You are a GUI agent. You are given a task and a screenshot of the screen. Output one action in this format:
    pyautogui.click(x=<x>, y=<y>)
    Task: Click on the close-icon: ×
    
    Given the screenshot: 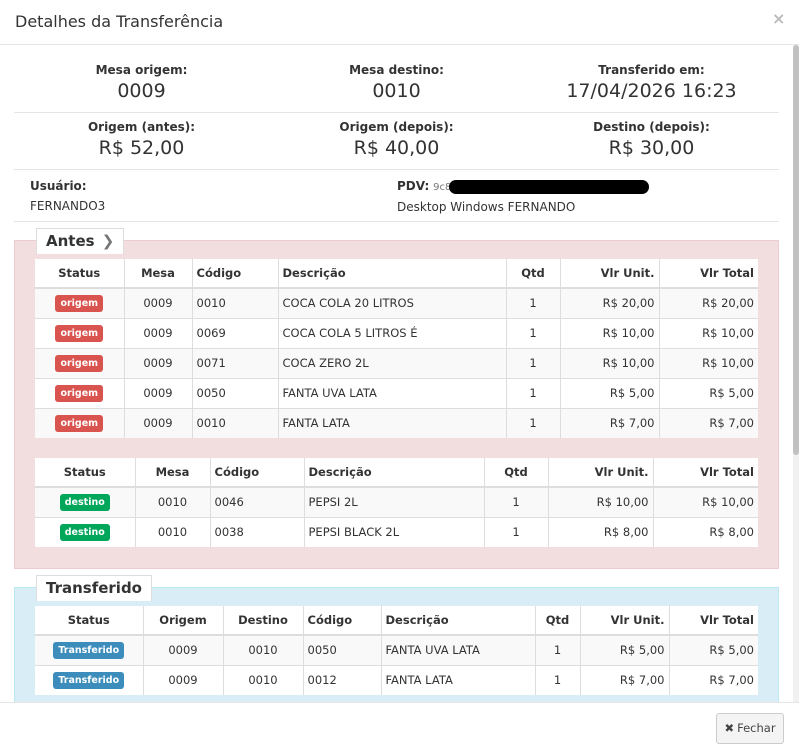 What is the action you would take?
    pyautogui.click(x=778, y=18)
    